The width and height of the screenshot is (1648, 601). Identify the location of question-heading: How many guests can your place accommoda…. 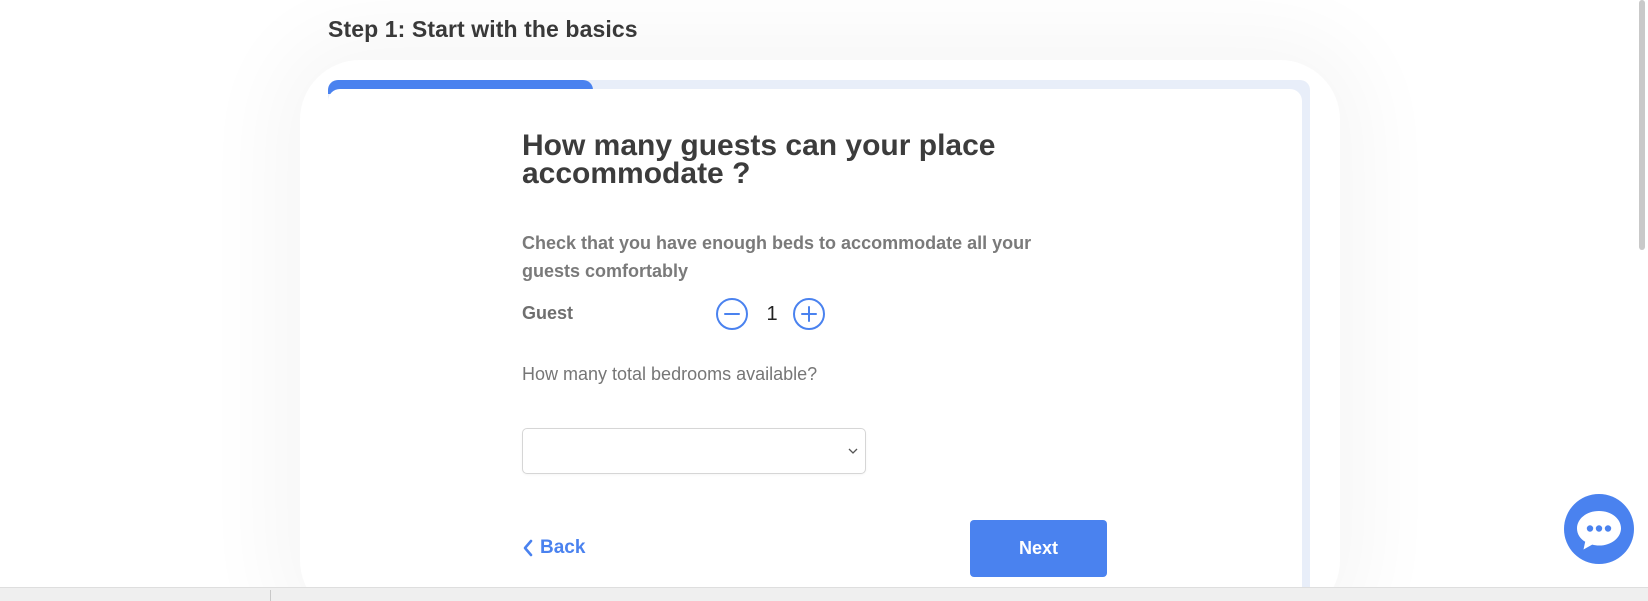
(759, 159).